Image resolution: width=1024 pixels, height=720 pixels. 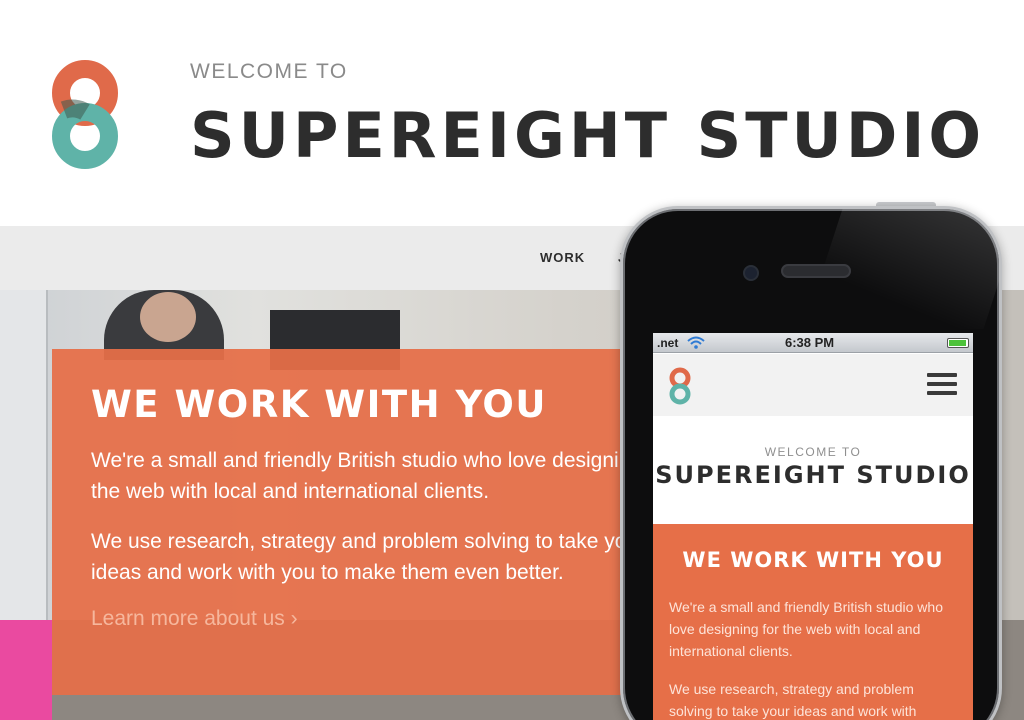 I want to click on hero-photo-head, so click(x=168, y=317).